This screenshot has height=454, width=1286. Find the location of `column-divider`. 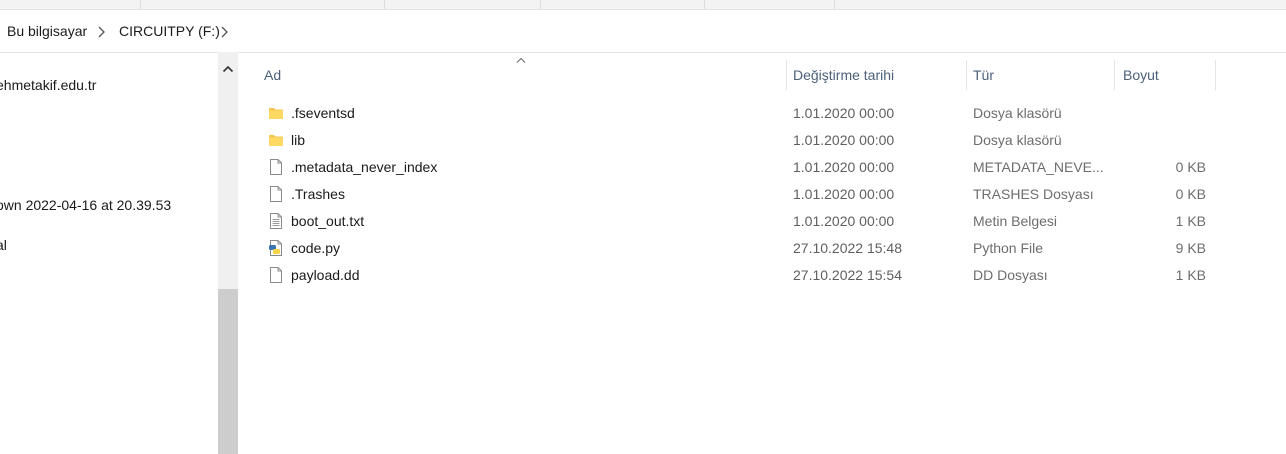

column-divider is located at coordinates (1215, 75).